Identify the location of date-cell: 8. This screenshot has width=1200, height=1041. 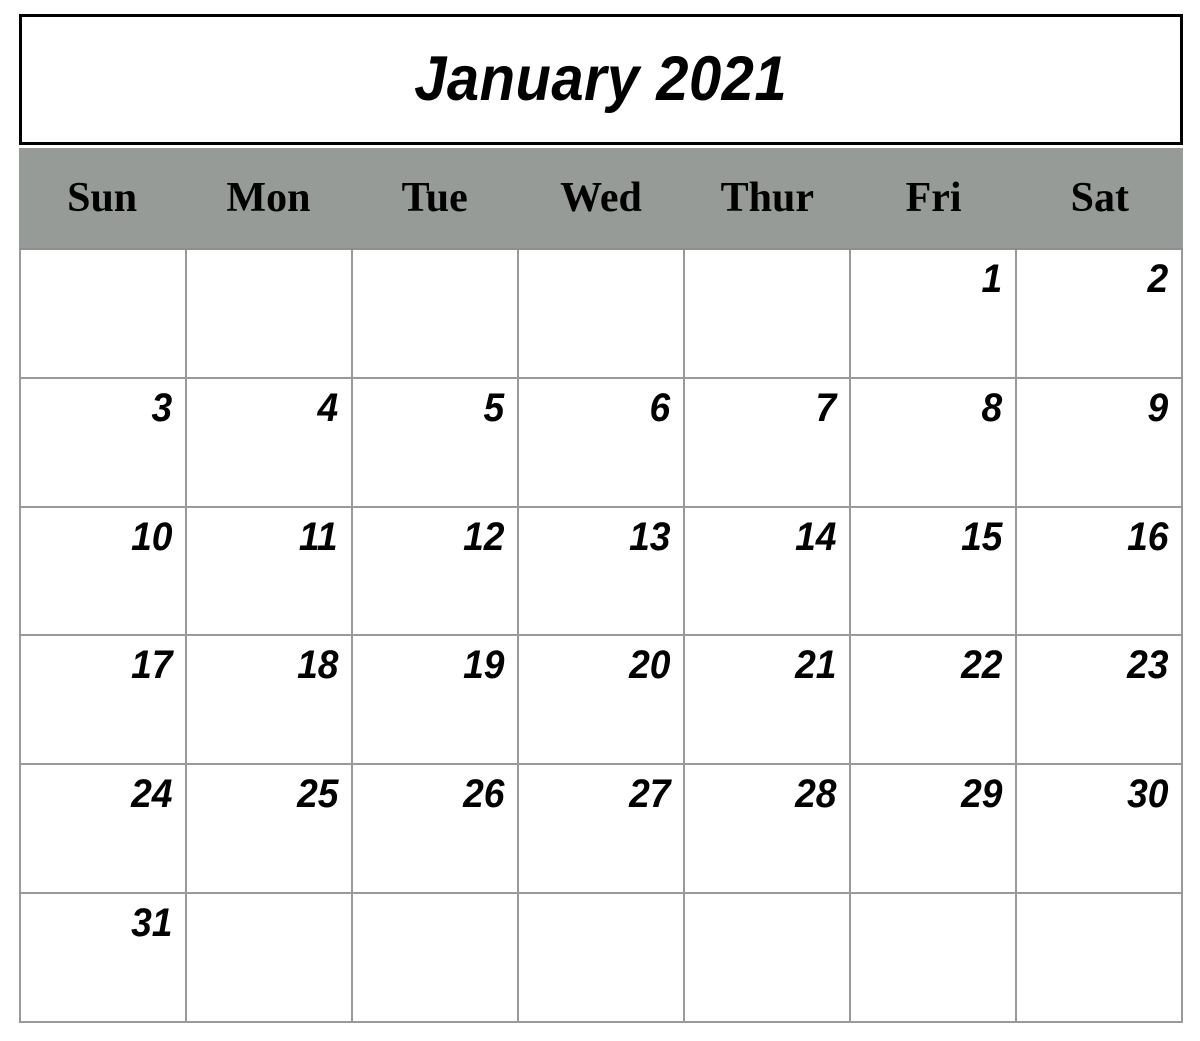
(934, 443).